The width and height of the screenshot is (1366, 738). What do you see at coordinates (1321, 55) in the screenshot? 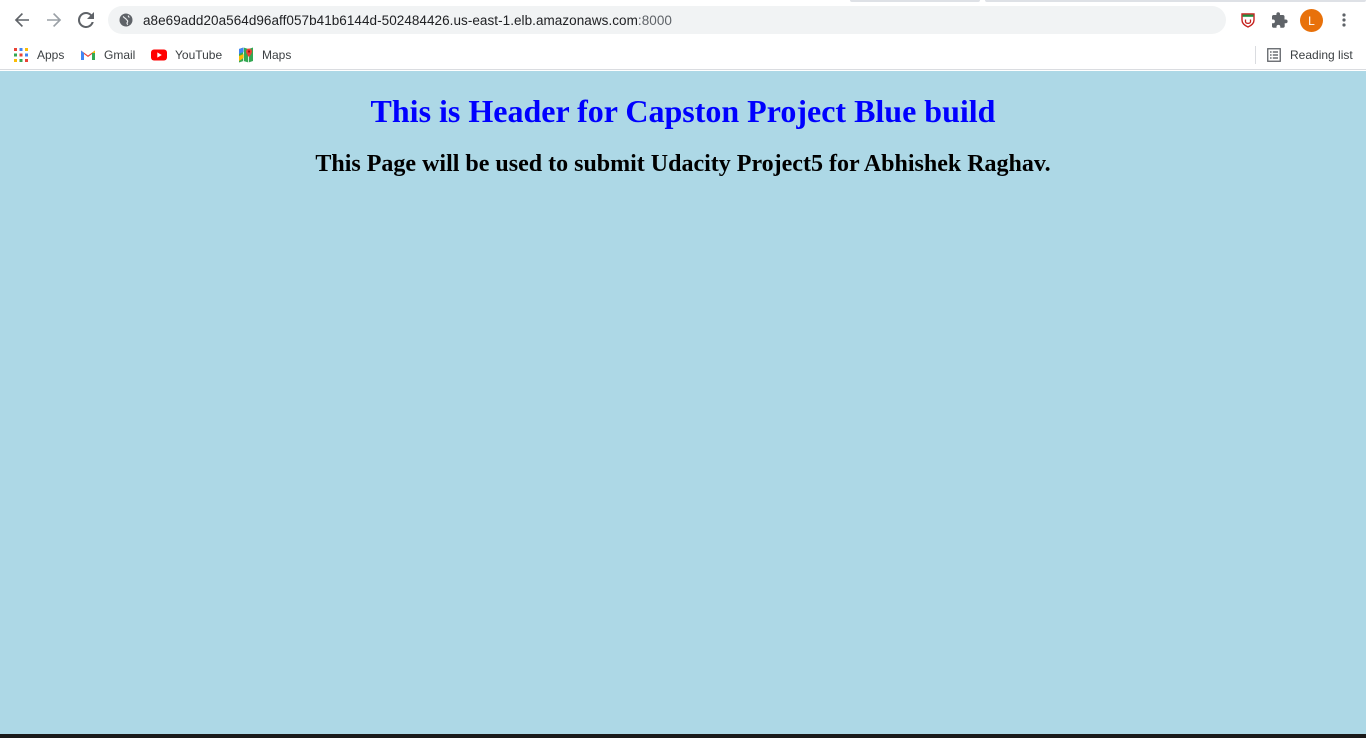
I see `reading-list-label: Reading list` at bounding box center [1321, 55].